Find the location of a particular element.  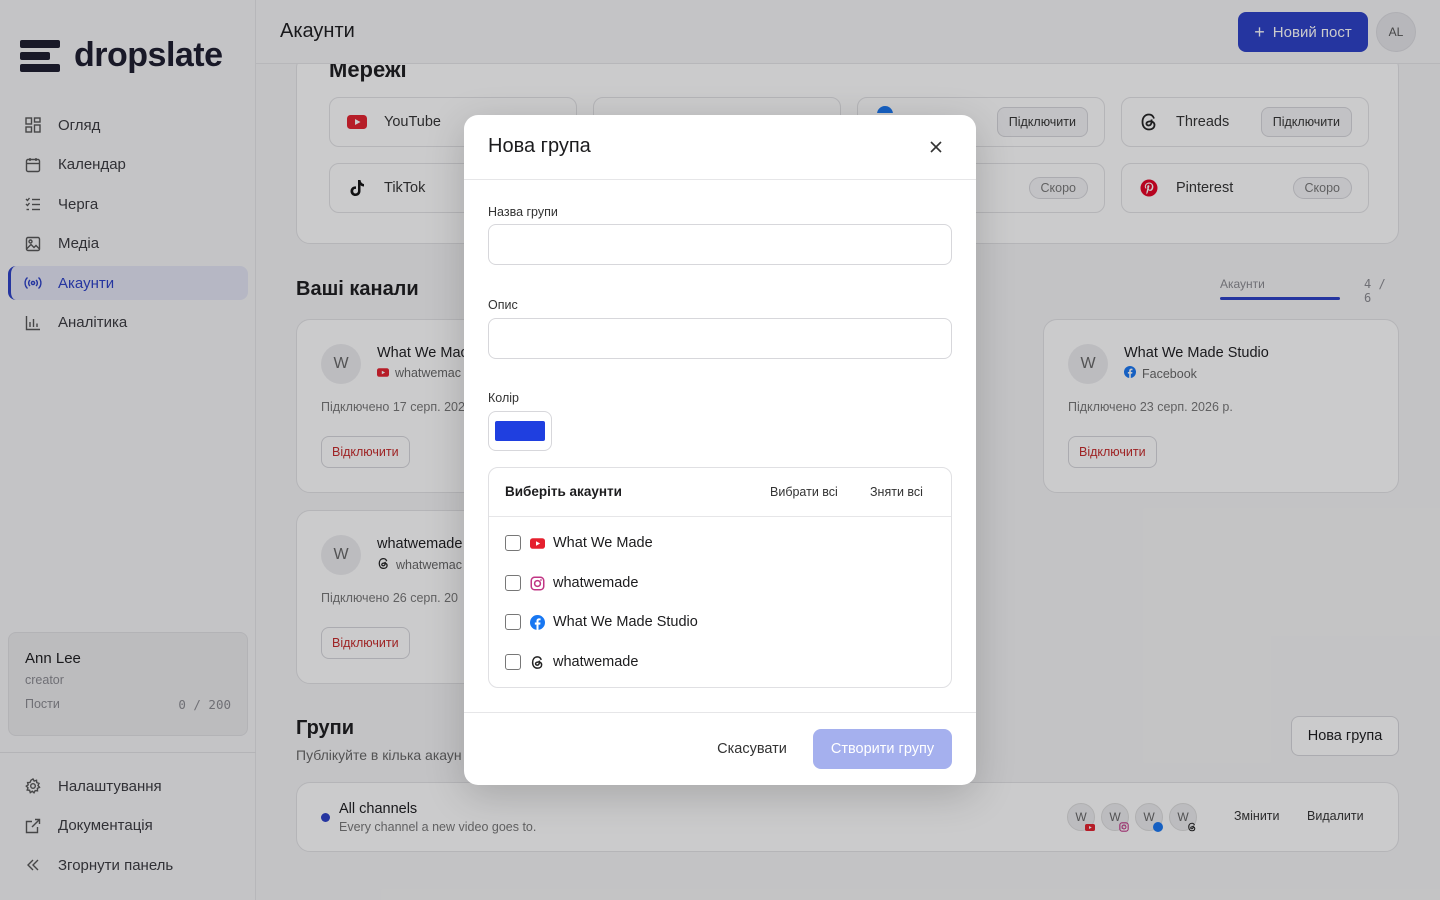

create-group-button: Створити групу is located at coordinates (882, 749).